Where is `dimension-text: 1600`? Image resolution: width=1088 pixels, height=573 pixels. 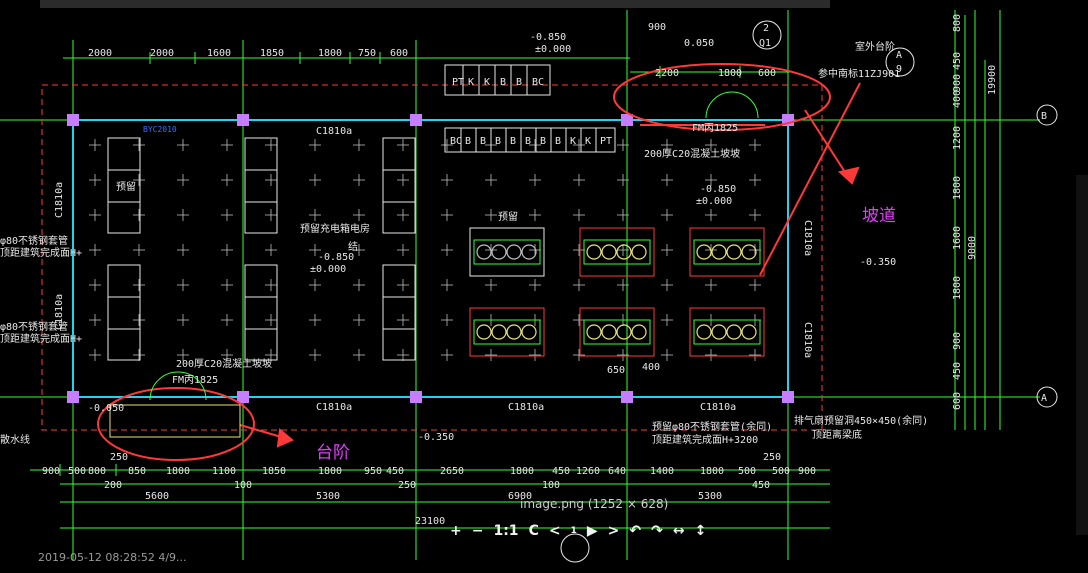
dimension-text: 1600 is located at coordinates (219, 53).